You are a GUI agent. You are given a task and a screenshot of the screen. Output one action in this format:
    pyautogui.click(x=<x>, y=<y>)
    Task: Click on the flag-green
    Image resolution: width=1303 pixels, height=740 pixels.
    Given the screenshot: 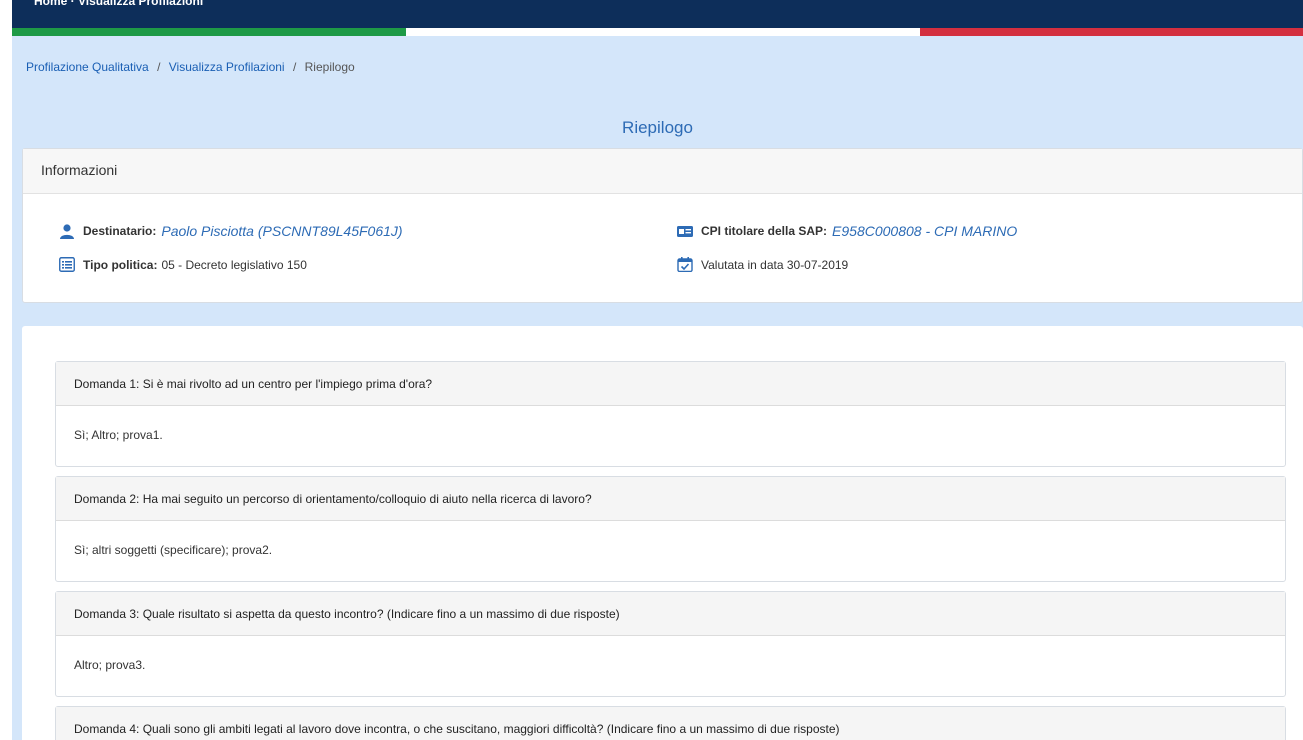 What is the action you would take?
    pyautogui.click(x=209, y=32)
    